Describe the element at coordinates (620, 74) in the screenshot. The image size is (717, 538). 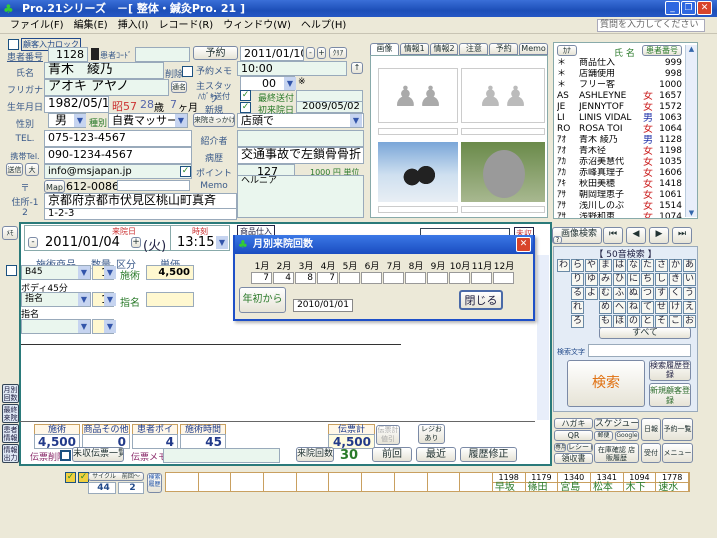
I see `patient-row: ＊ 店舗使用 998` at that location.